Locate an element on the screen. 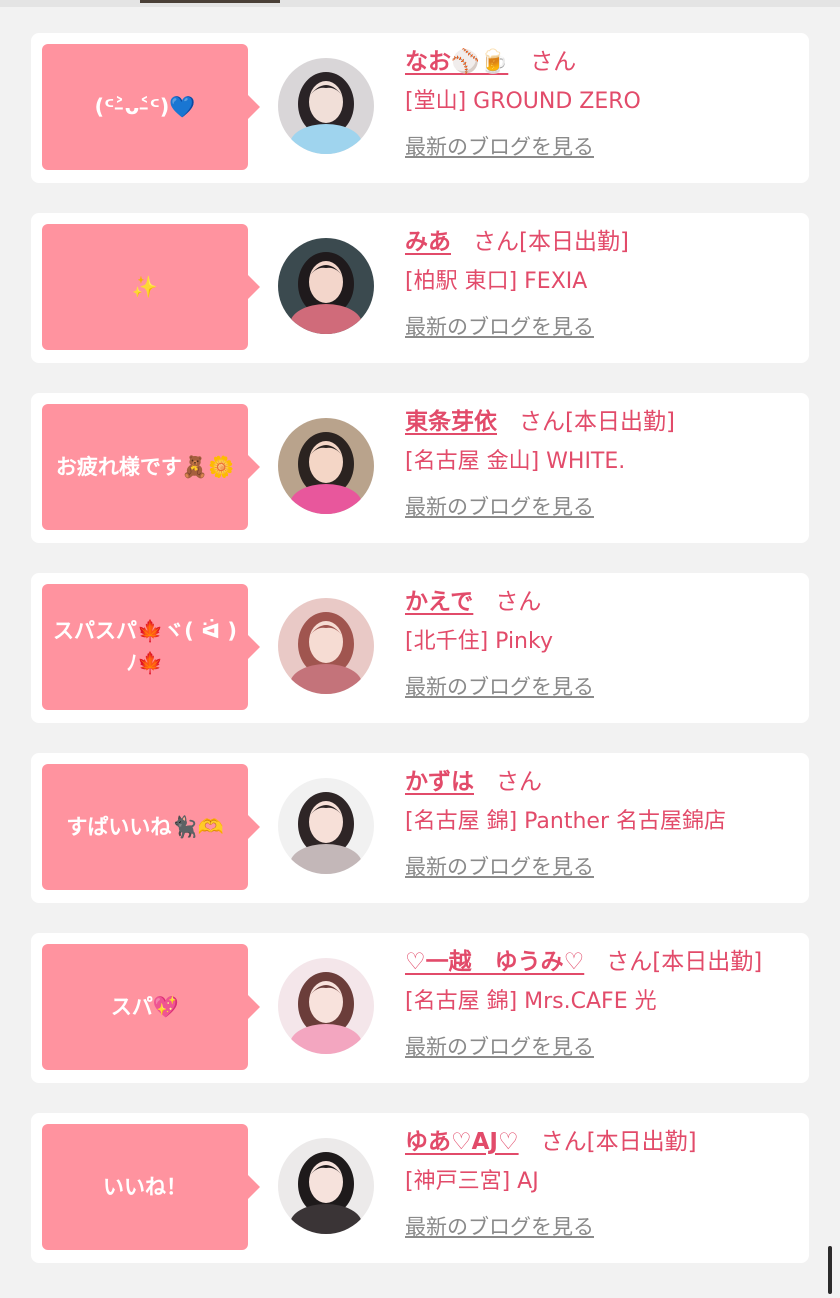 This screenshot has height=1298, width=840. shop-name: [堂山] GROUND ZERO is located at coordinates (523, 101).